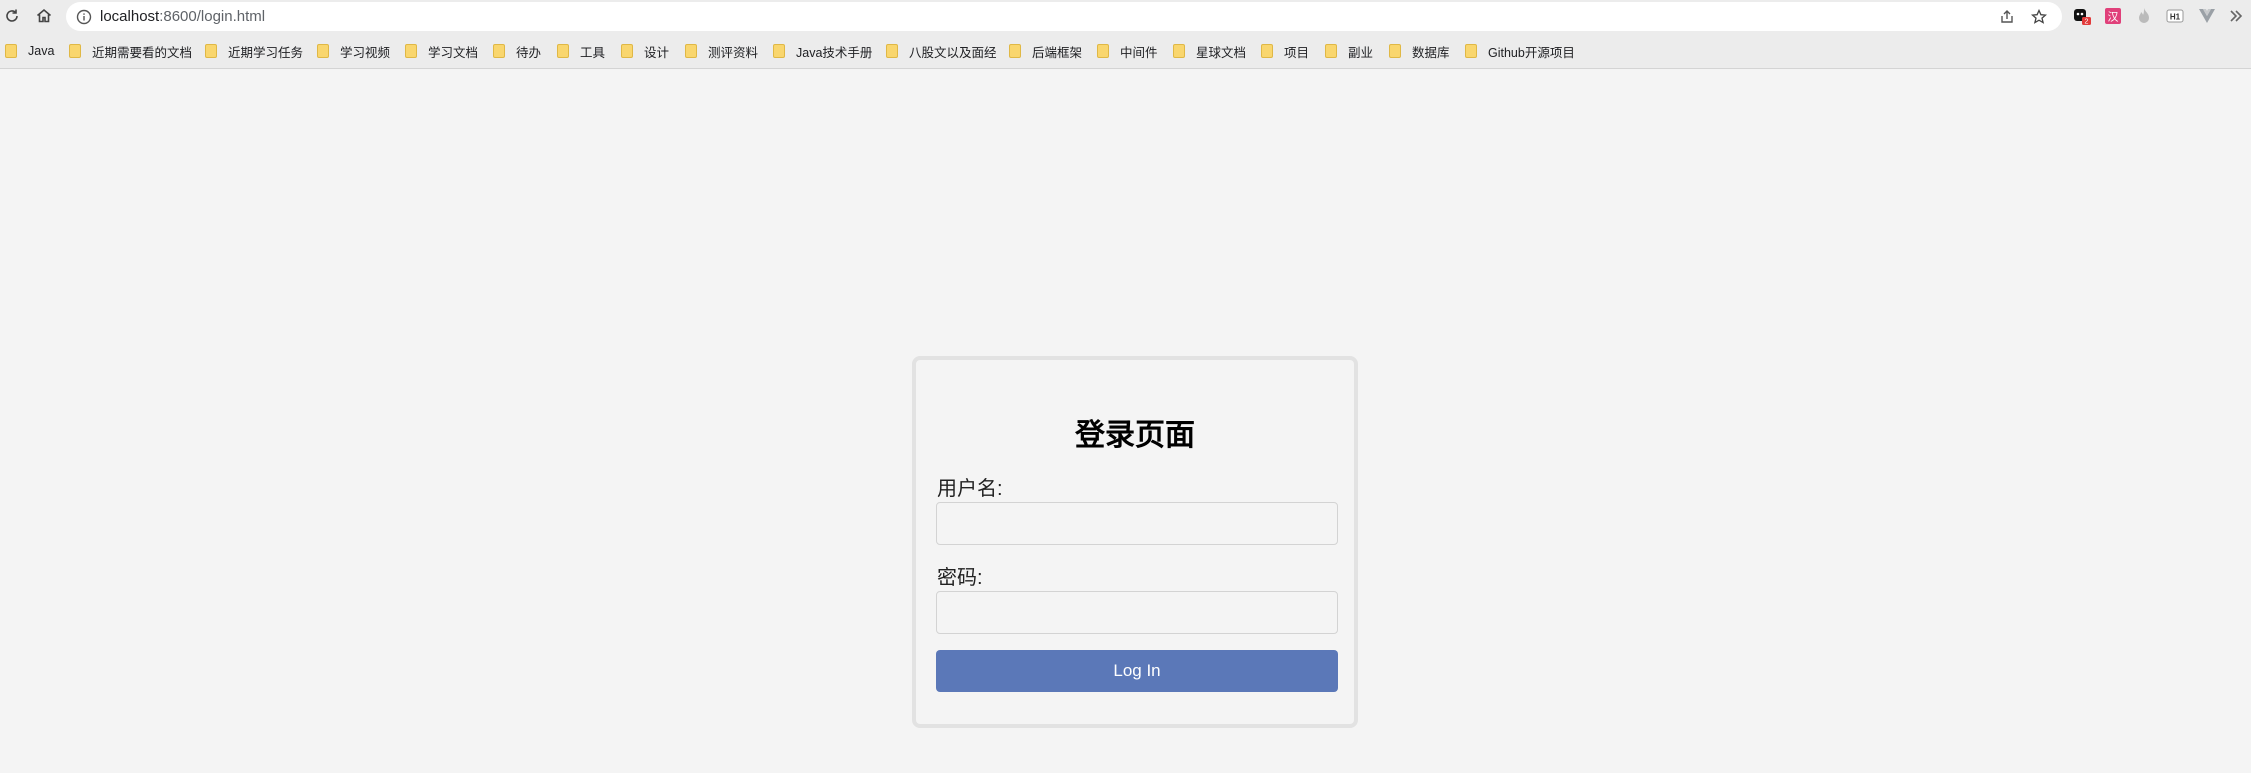 The width and height of the screenshot is (2251, 773). I want to click on password-input, so click(1137, 612).